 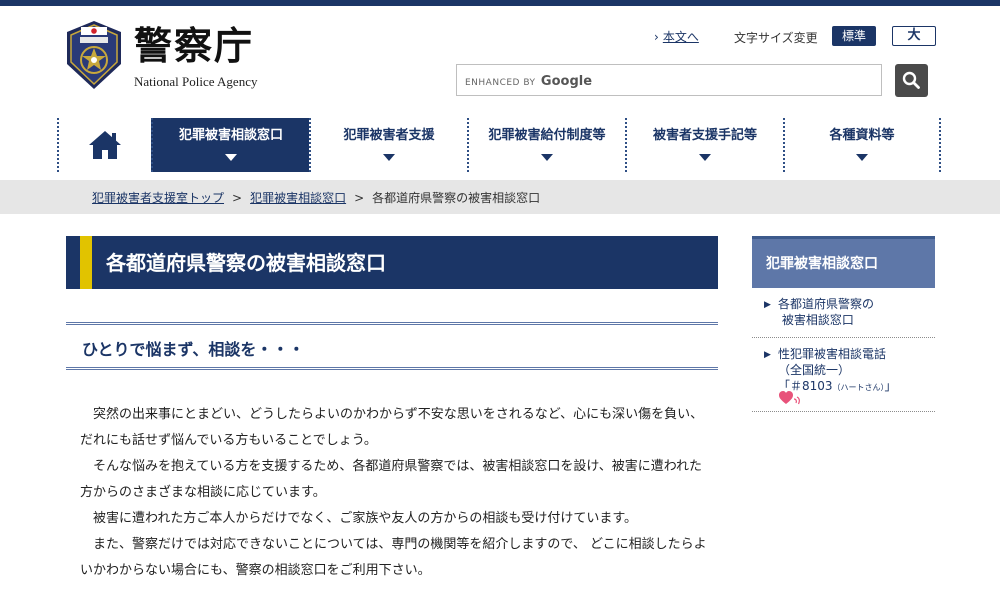 What do you see at coordinates (193, 349) in the screenshot?
I see `section-heading: ひとりで悩まず、相談を・・・` at bounding box center [193, 349].